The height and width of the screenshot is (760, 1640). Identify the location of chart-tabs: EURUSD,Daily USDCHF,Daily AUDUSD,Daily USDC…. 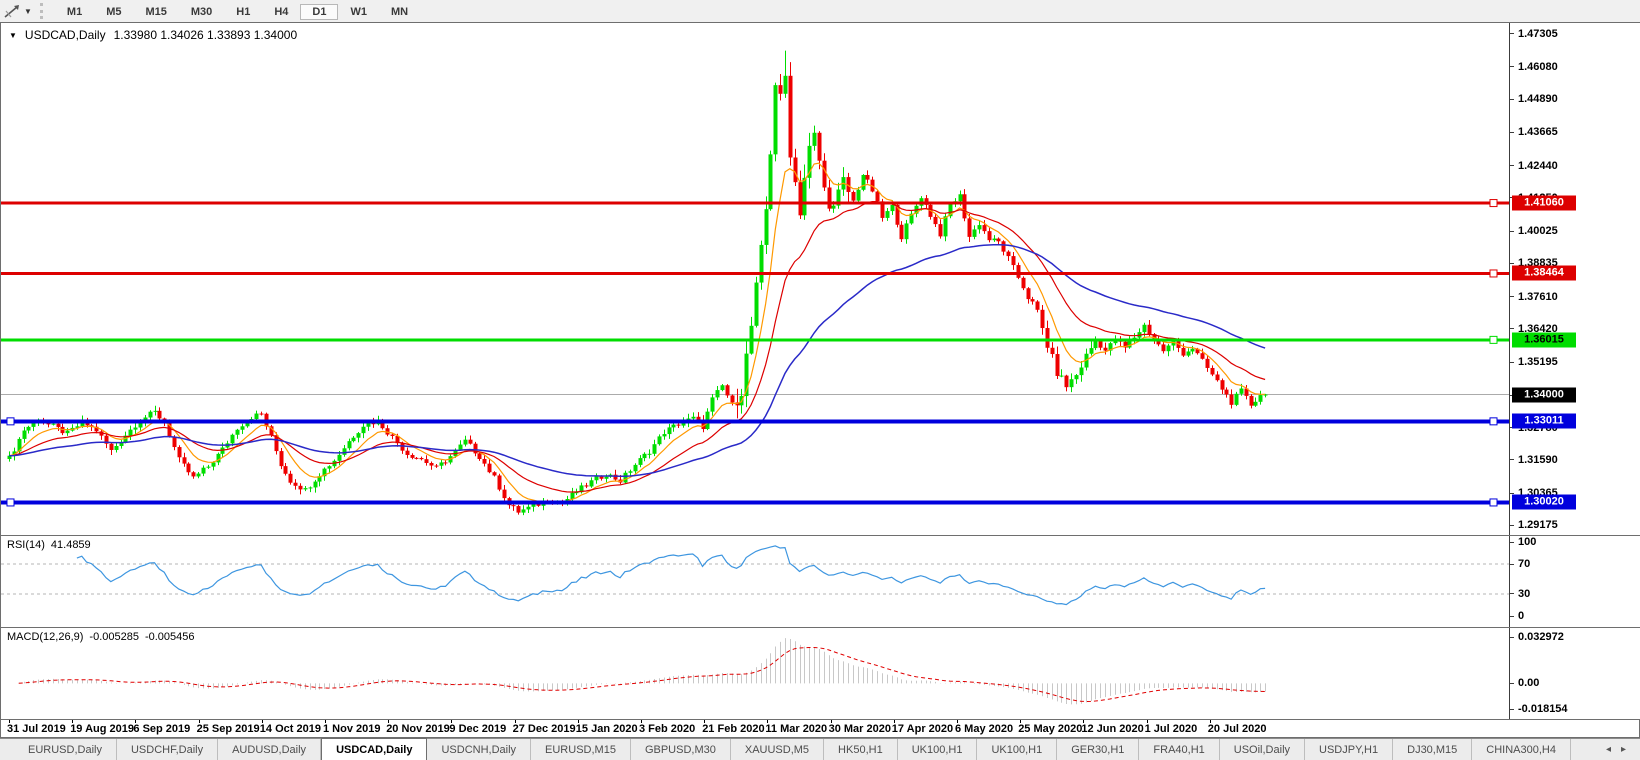
(792, 749).